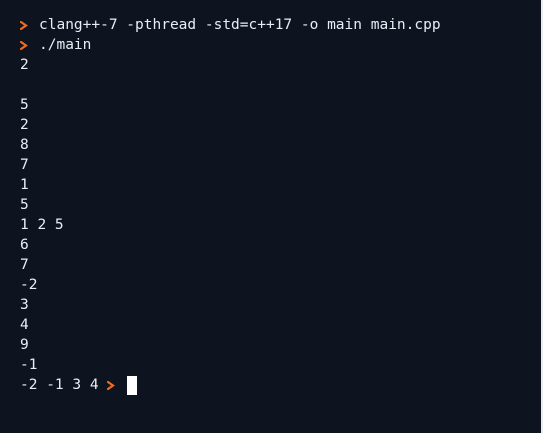 This screenshot has height=435, width=545. I want to click on output-line: 3, so click(24, 305).